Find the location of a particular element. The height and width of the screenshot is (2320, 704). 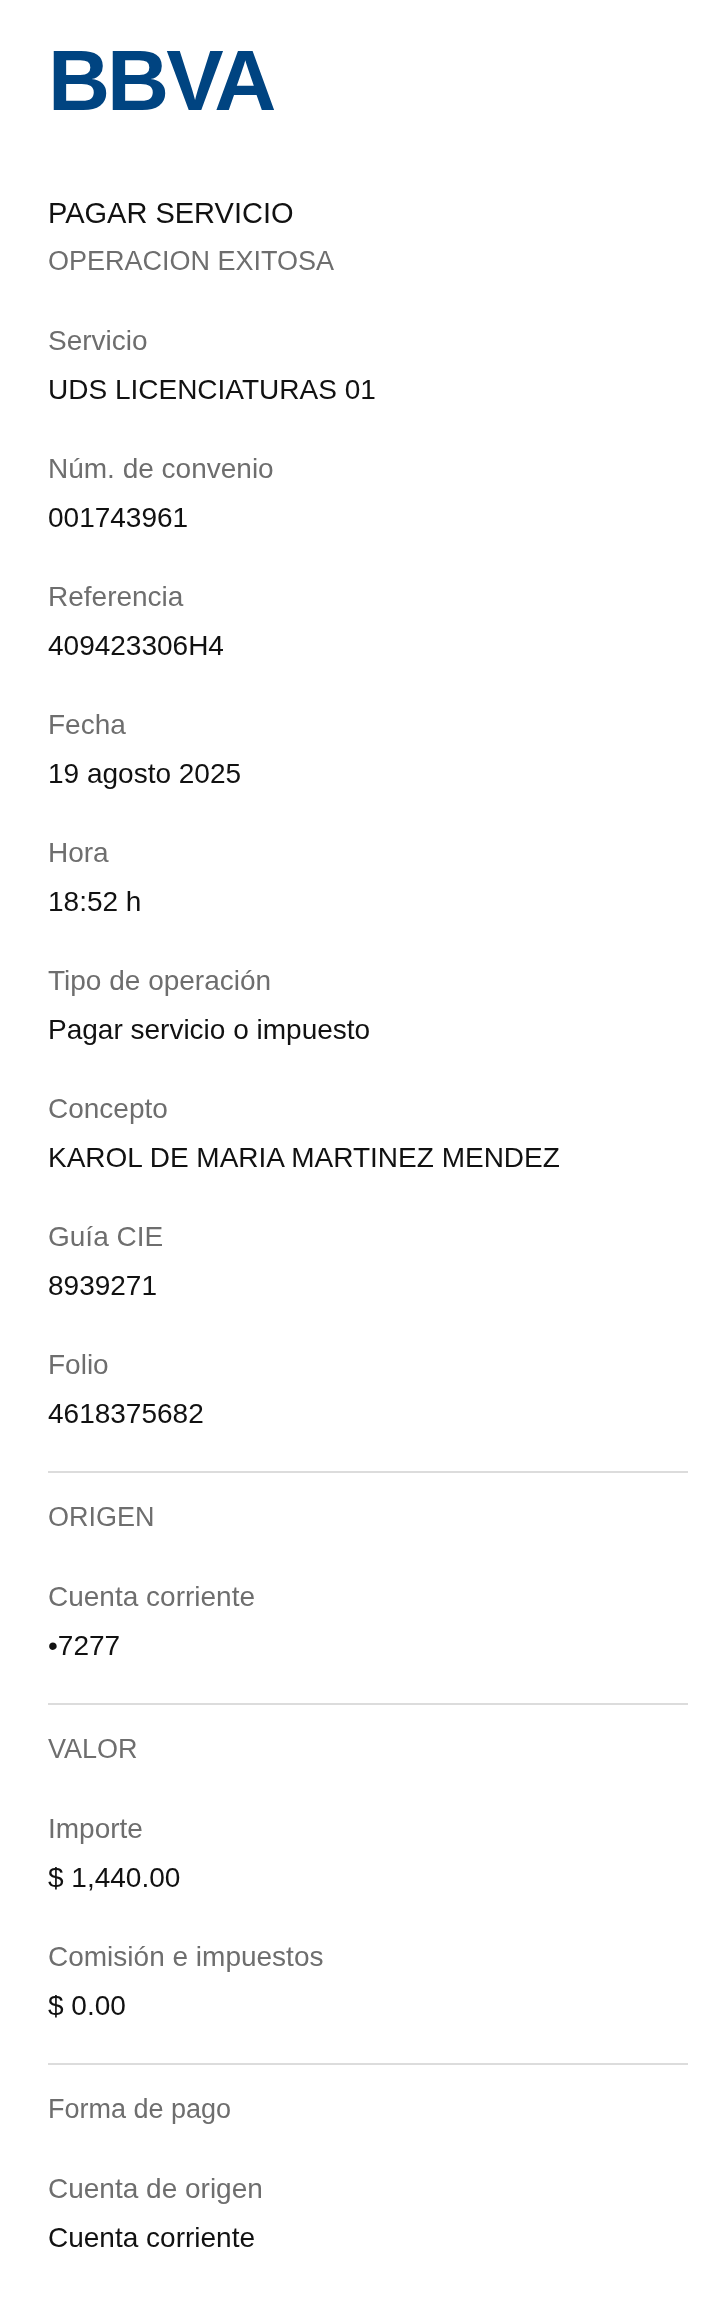

field-label: Cuenta de origen is located at coordinates (156, 2189).